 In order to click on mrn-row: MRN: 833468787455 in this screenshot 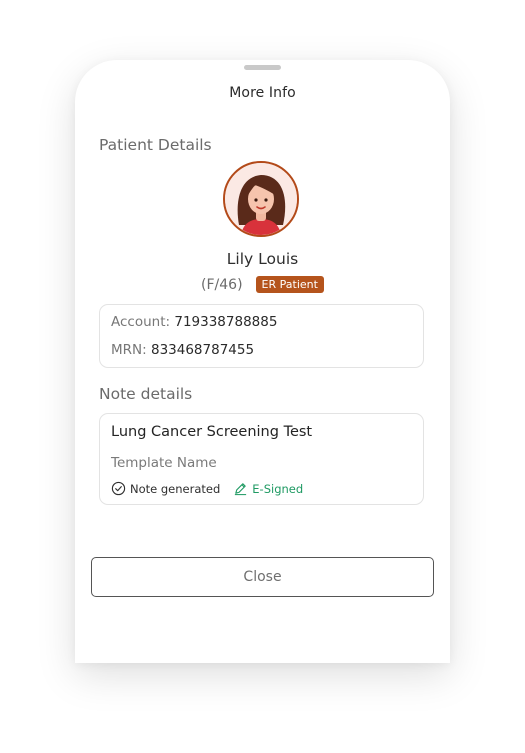, I will do `click(182, 350)`.